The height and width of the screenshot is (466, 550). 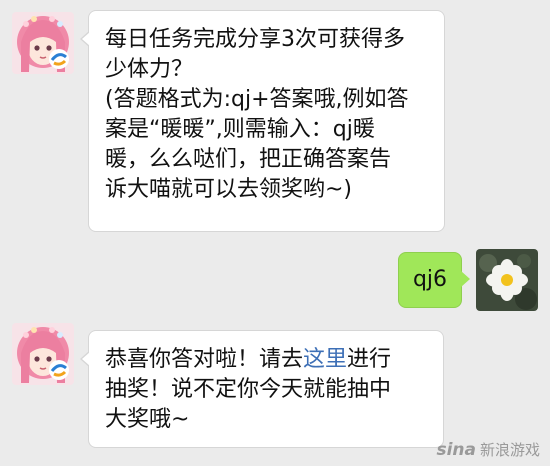 What do you see at coordinates (255, 39) in the screenshot?
I see `message-line: 每日任务完成分享3次可获得多` at bounding box center [255, 39].